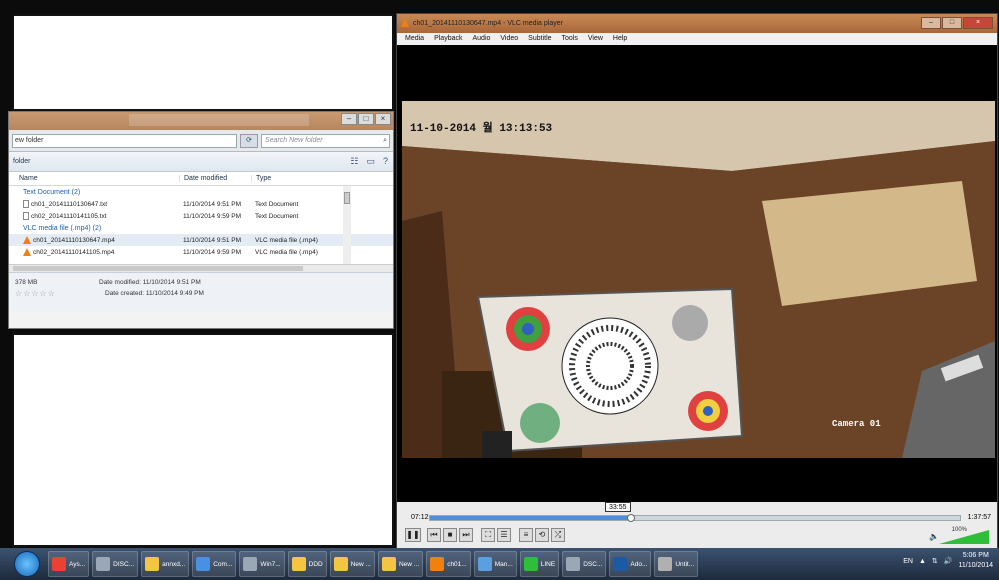 This screenshot has height=580, width=999. I want to click on file-date: 11/10/2014 9:51 PM, so click(212, 204).